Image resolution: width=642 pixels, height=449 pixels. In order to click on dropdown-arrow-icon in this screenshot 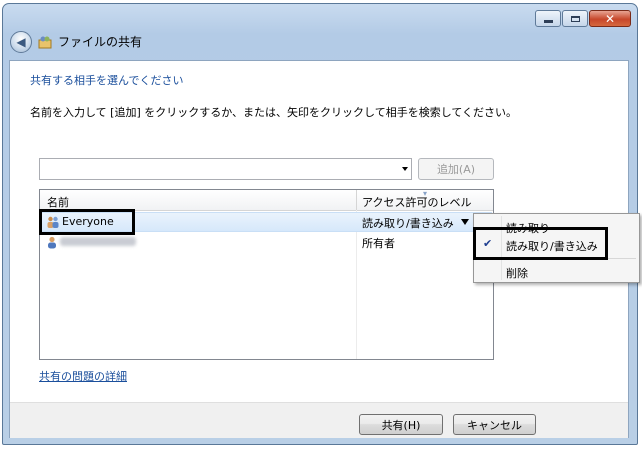, I will do `click(405, 169)`.